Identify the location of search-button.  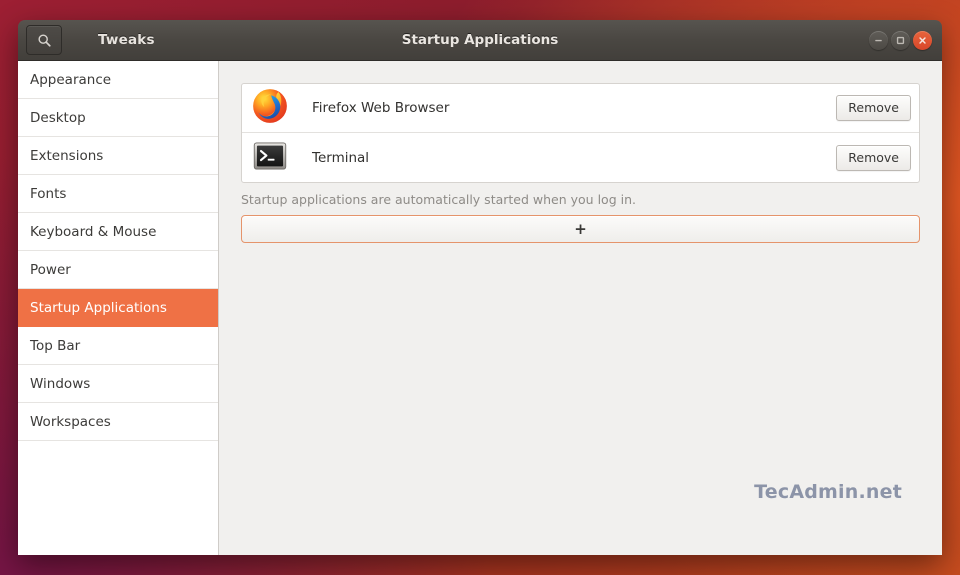
(44, 40).